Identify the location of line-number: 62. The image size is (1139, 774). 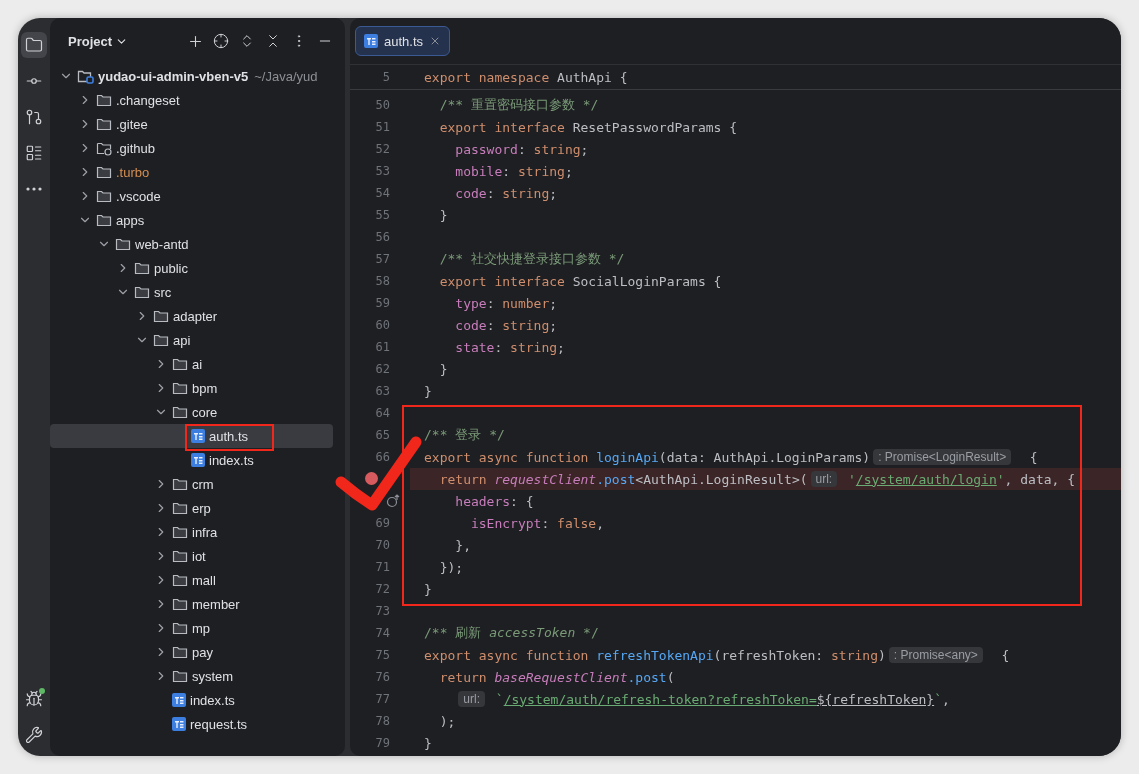
(382, 369).